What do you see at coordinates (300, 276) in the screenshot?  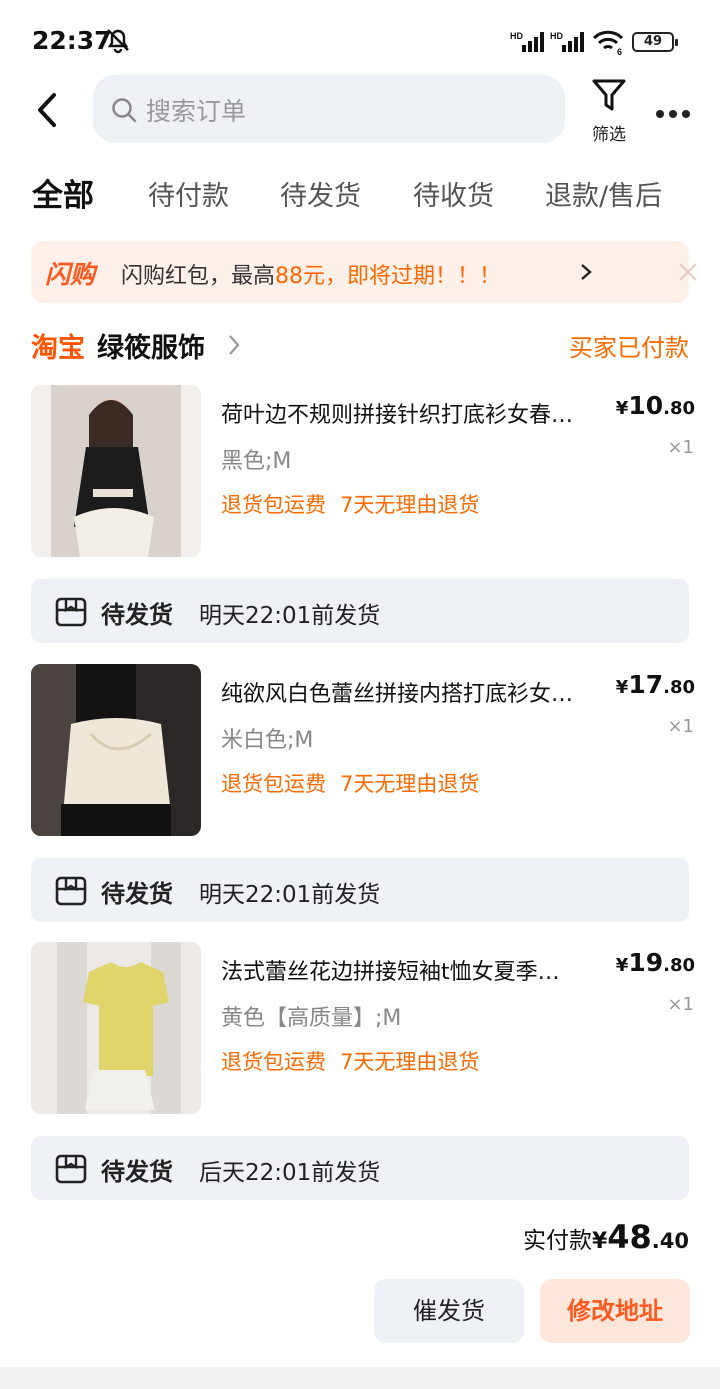 I see `promo-amount: 88元` at bounding box center [300, 276].